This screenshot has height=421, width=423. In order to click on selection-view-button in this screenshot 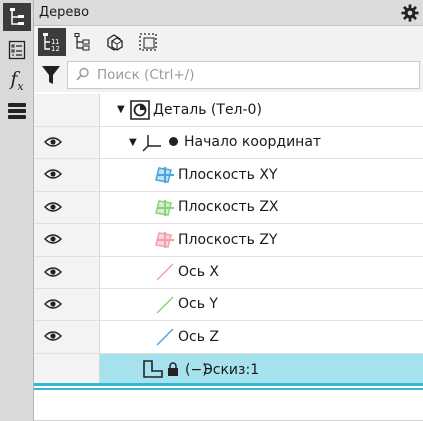, I will do `click(148, 42)`.